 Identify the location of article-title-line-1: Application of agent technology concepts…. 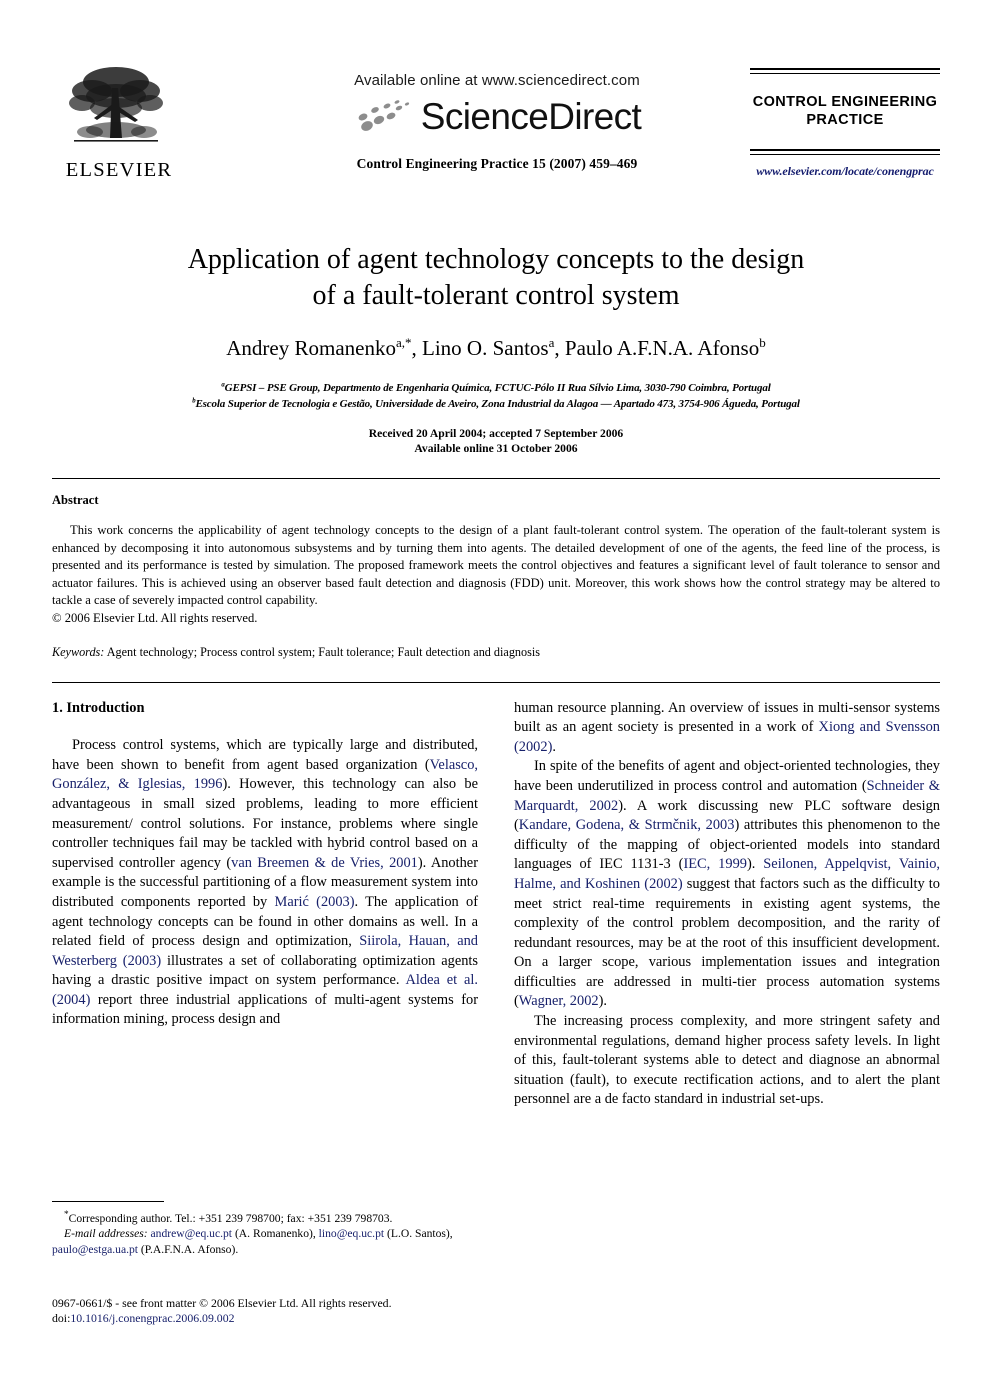
(496, 259).